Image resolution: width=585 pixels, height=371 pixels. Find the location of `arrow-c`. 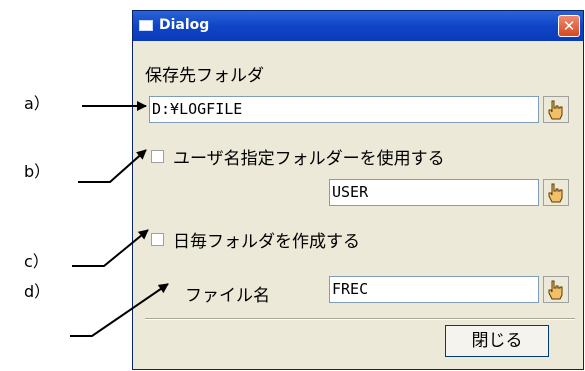

arrow-c is located at coordinates (110, 248).